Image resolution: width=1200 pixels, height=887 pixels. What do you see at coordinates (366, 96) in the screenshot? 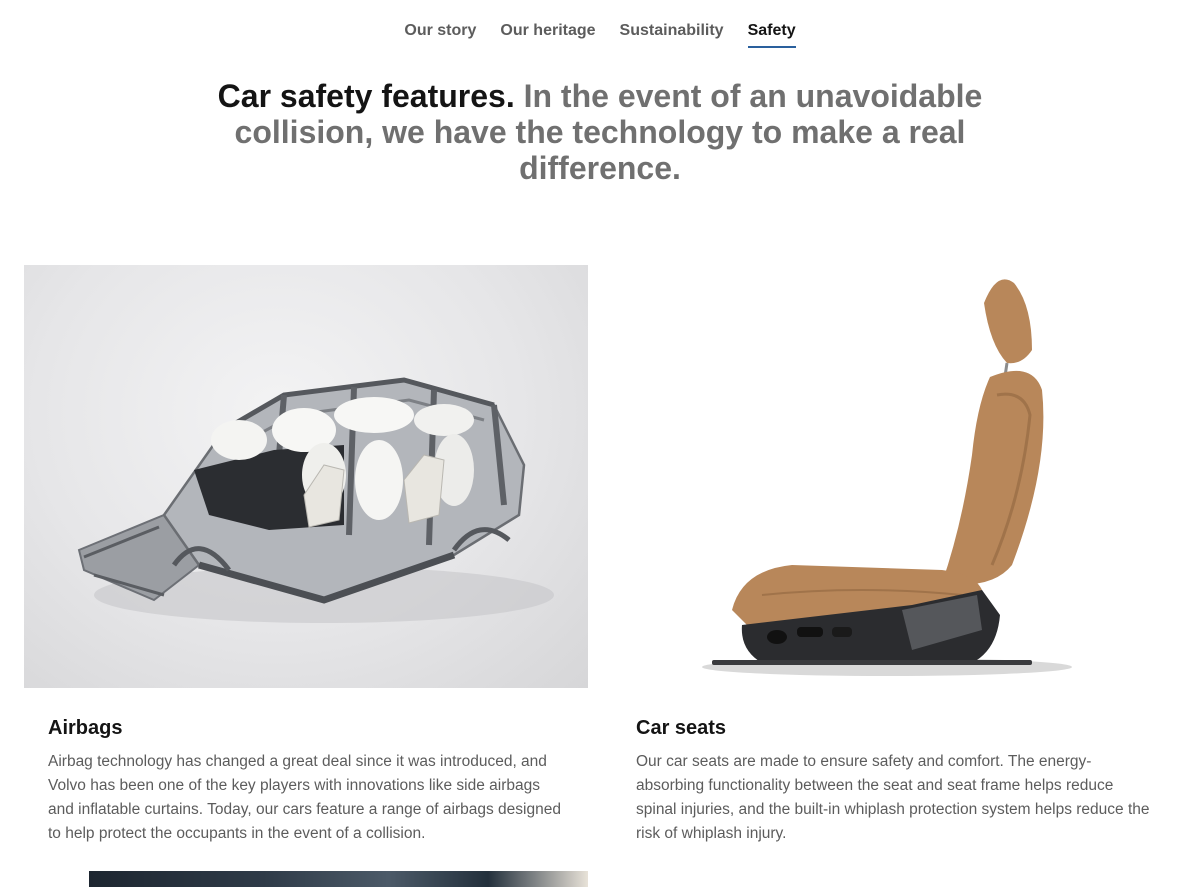
I see `headline-lead: Car safety features.` at bounding box center [366, 96].